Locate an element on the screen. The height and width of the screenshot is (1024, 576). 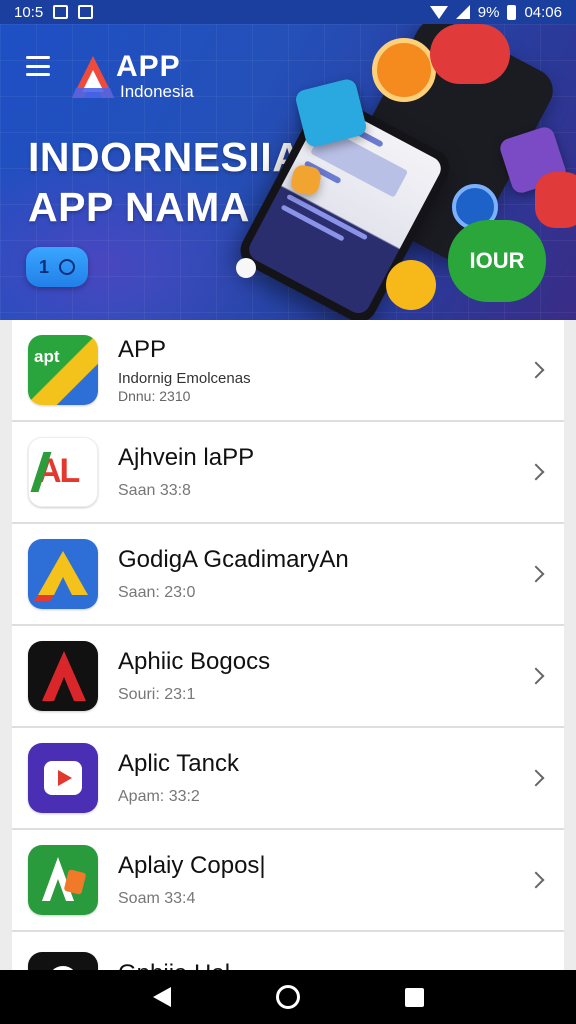
back-icon is located at coordinates (161, 997).